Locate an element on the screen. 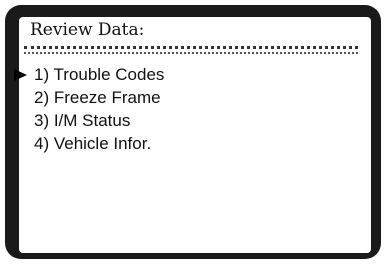 The height and width of the screenshot is (267, 390). menu-item-trouble-codes: 1) Trouble Codes is located at coordinates (180, 74).